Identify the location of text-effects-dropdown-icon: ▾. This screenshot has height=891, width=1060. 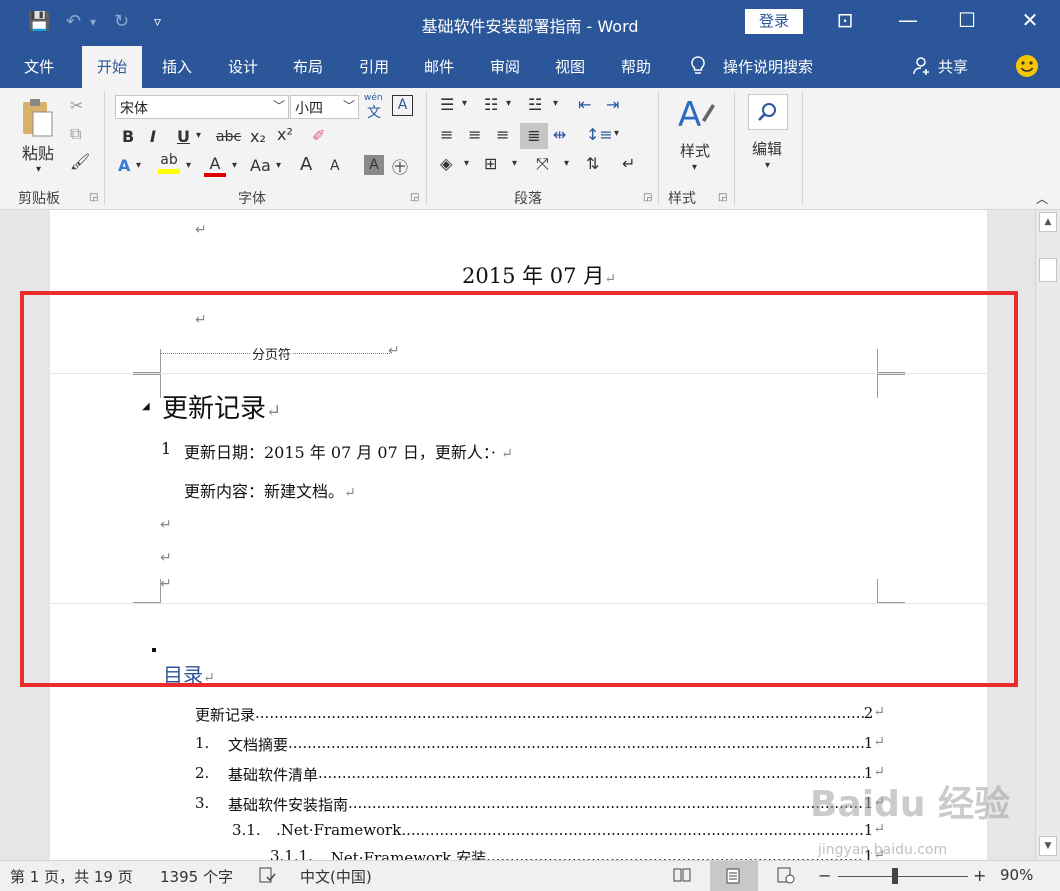
(138, 165).